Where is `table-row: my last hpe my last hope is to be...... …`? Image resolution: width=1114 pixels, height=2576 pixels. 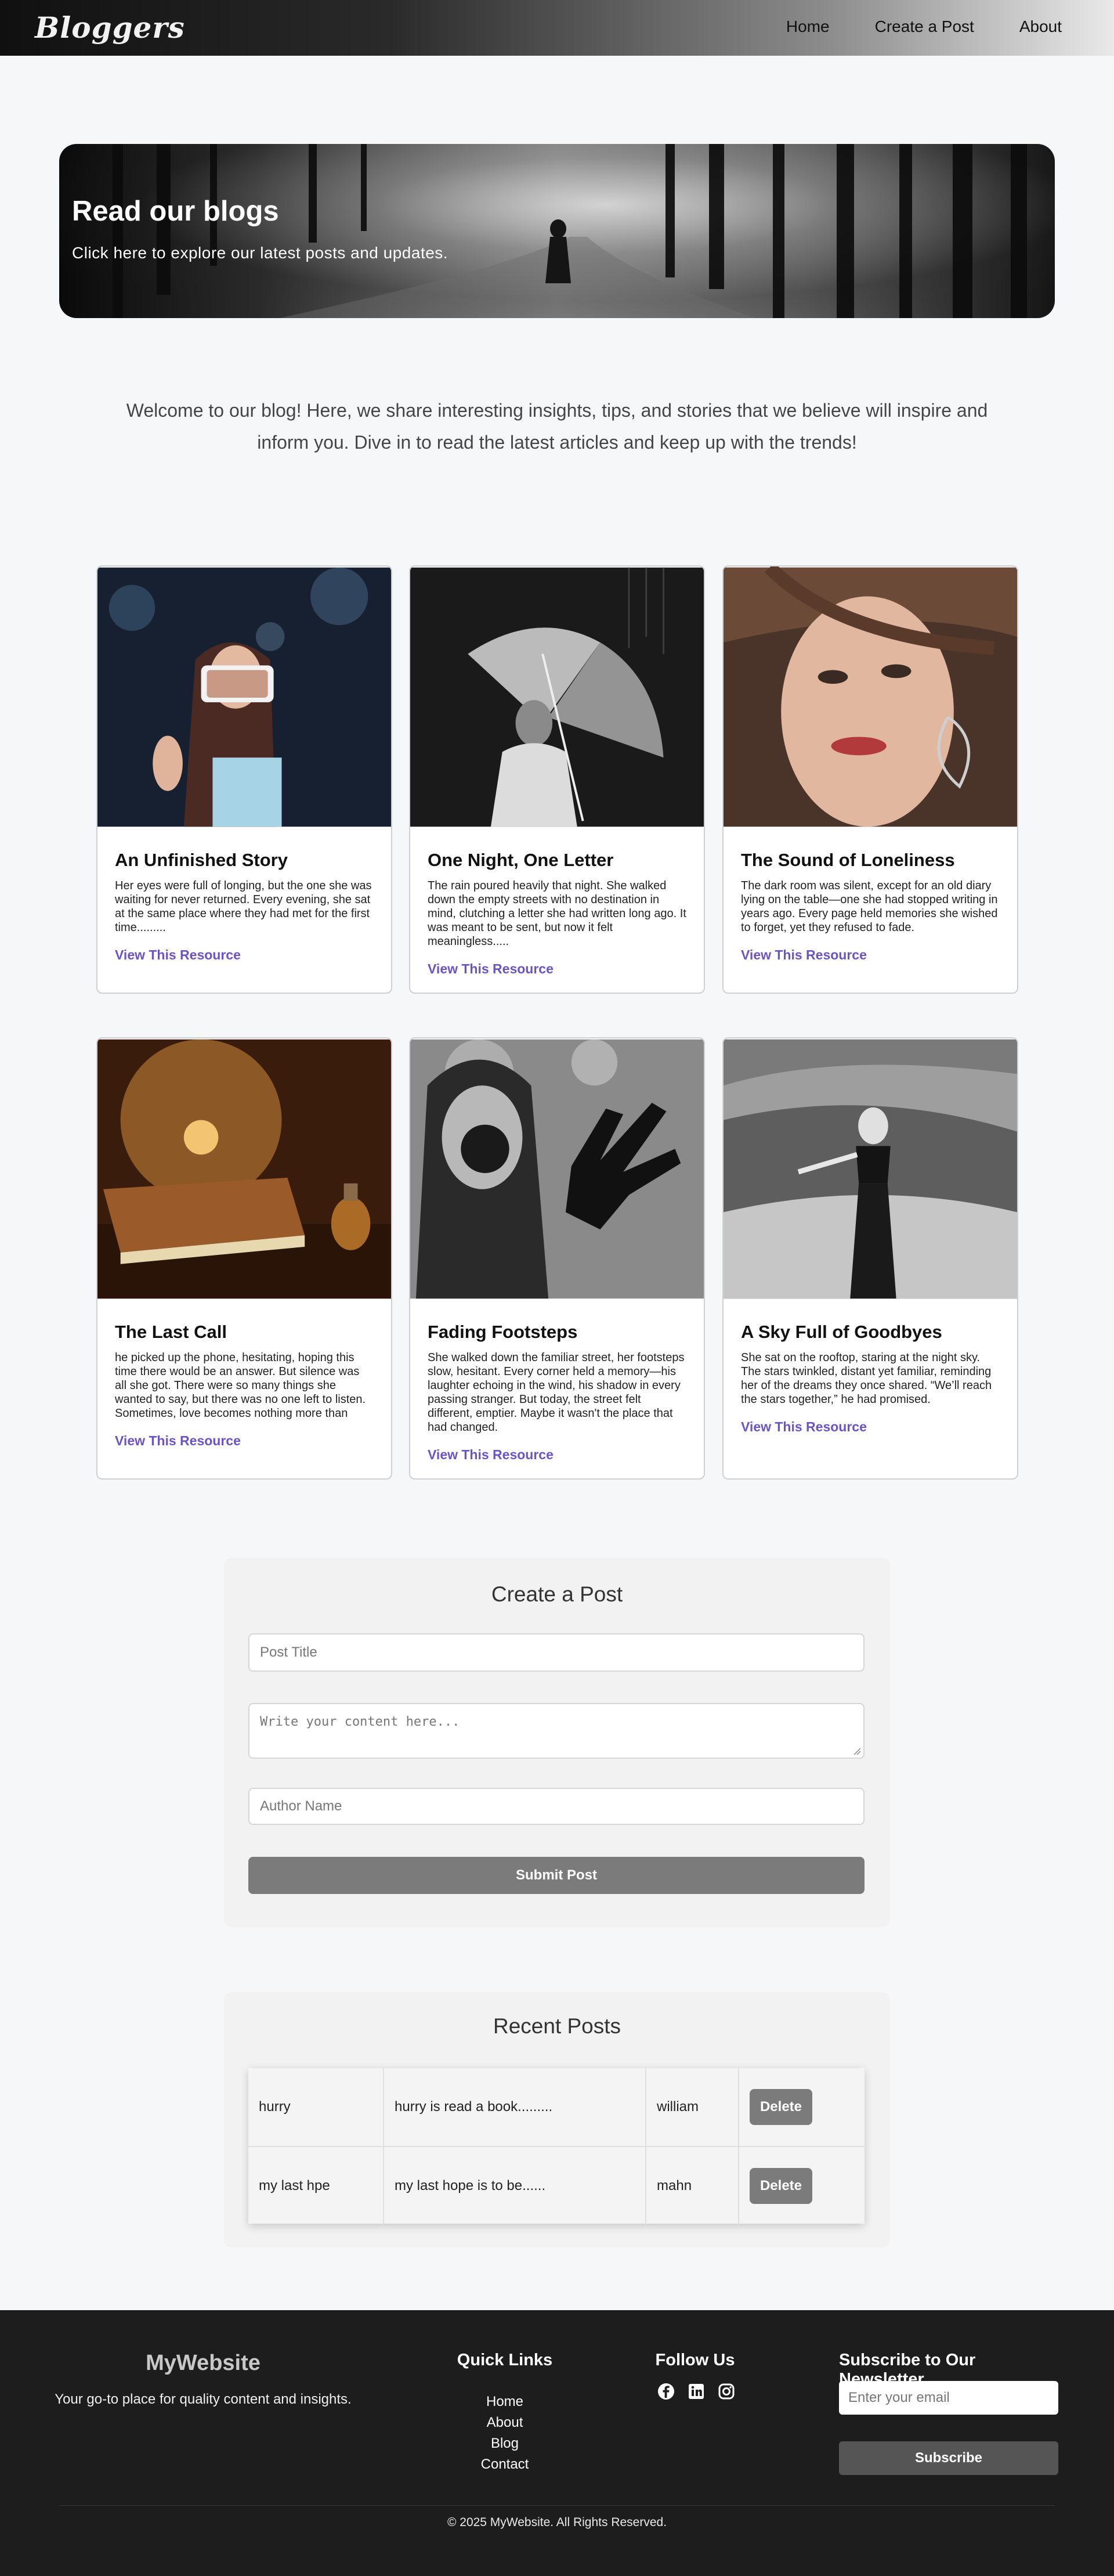 table-row: my last hpe my last hope is to be...... … is located at coordinates (556, 2185).